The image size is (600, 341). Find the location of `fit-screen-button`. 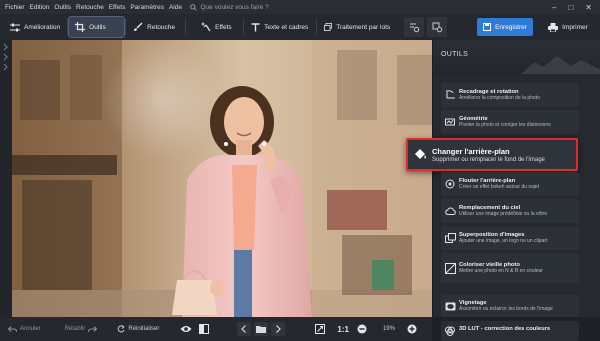

fit-screen-button is located at coordinates (320, 329).